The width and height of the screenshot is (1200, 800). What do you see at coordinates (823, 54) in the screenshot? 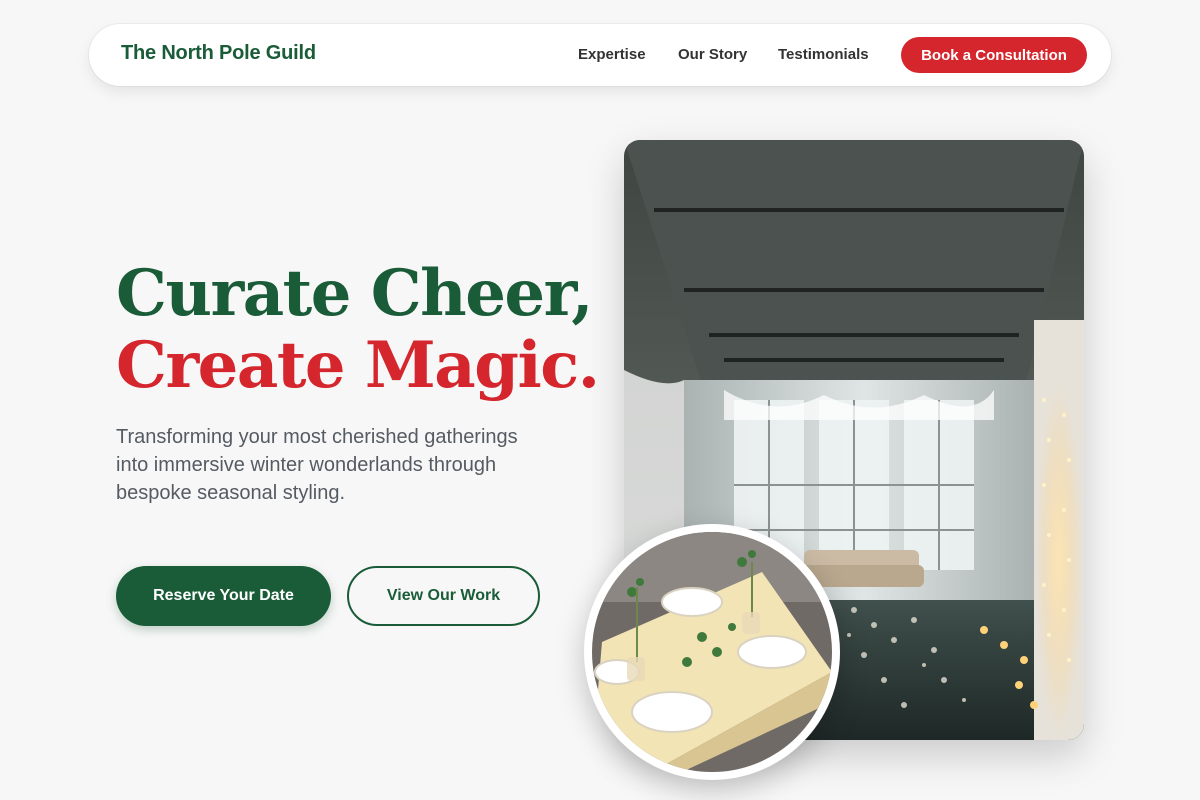
I see `nav-link-testimonials: Testimonials` at bounding box center [823, 54].